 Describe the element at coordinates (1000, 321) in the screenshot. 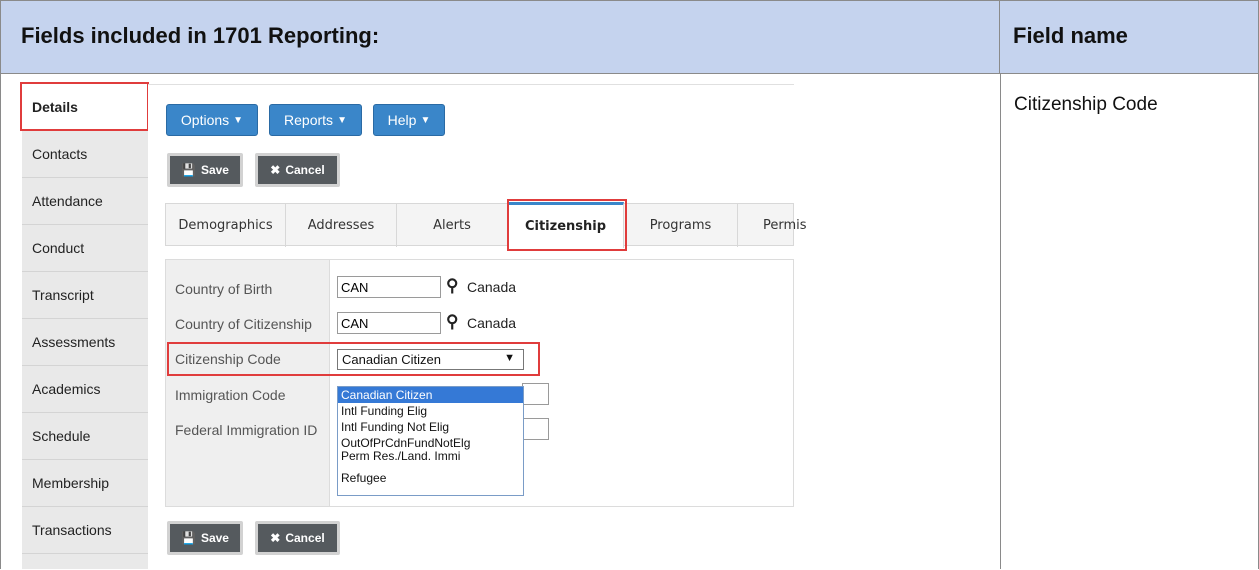

I see `table-border-middle` at that location.